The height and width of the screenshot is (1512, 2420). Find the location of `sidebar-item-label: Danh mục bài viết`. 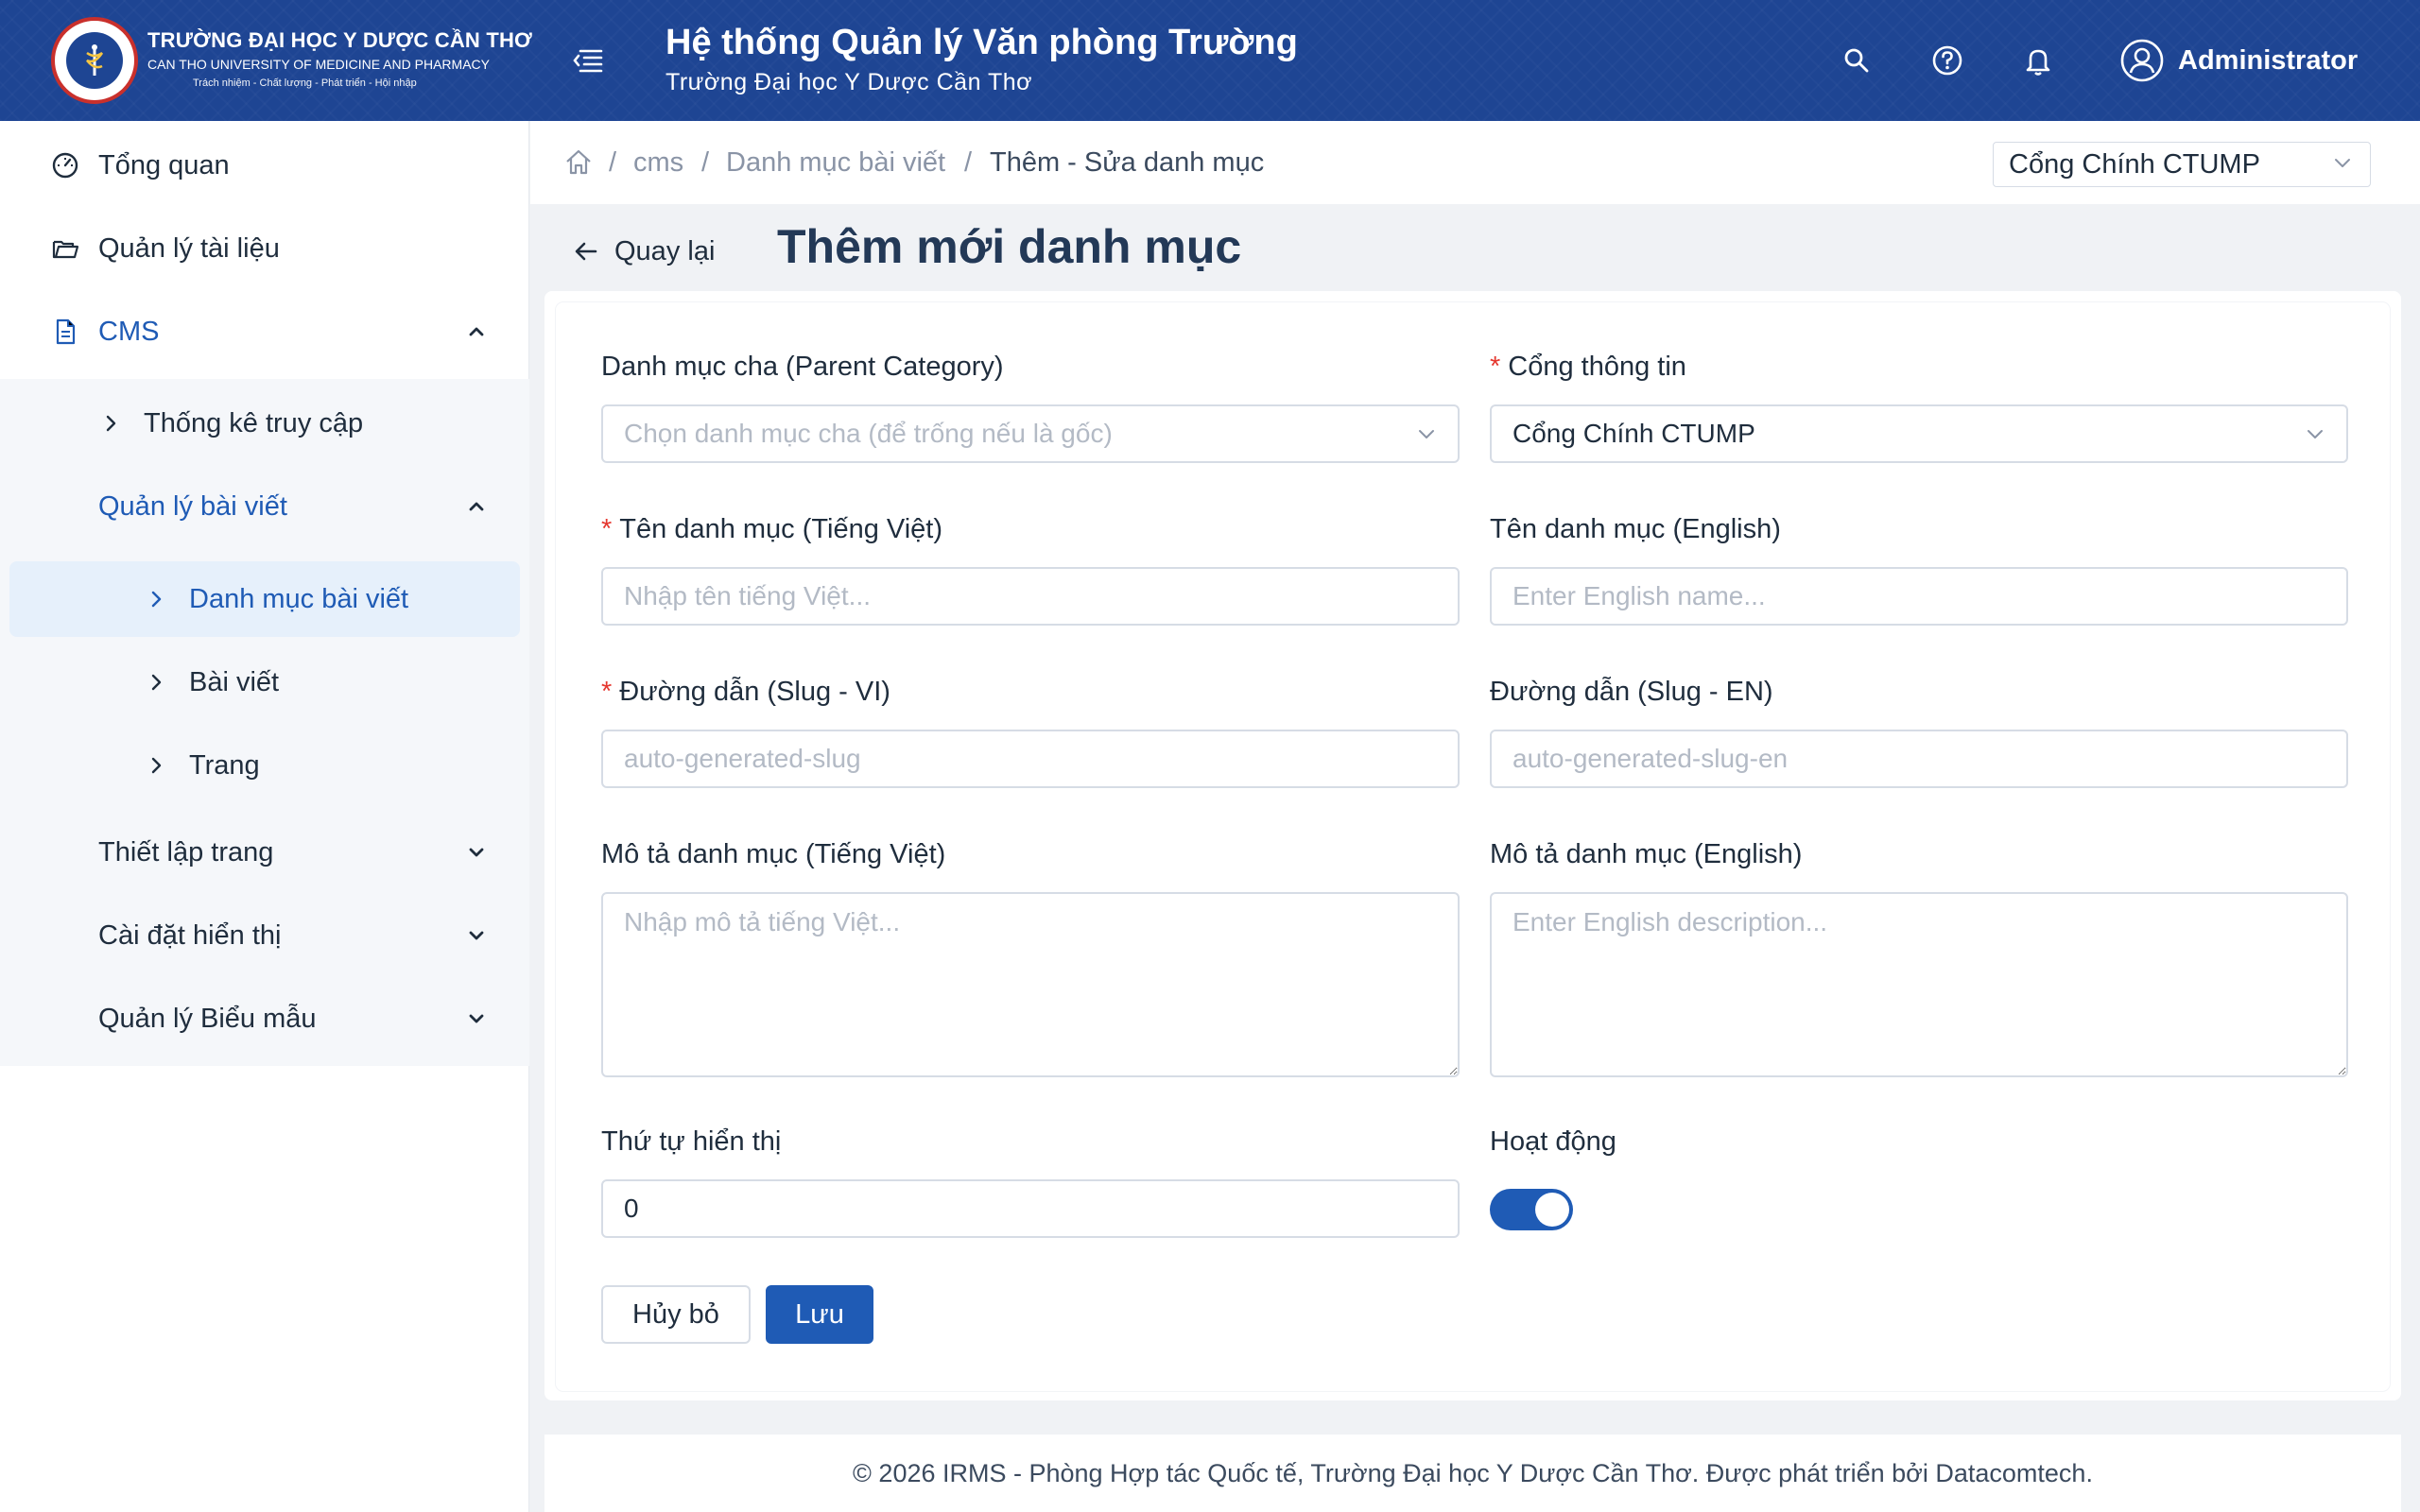

sidebar-item-label: Danh mục bài viết is located at coordinates (299, 598).